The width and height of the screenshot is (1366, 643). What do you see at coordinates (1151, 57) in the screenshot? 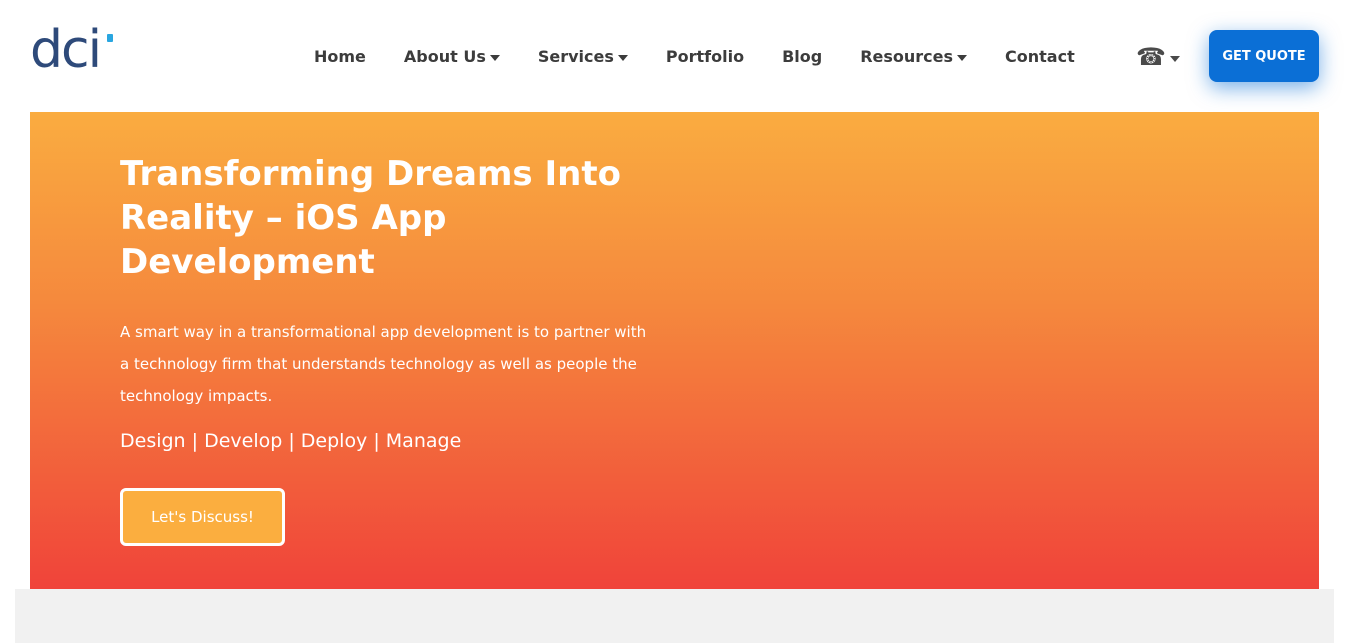
I see `phone-icon: ☎` at bounding box center [1151, 57].